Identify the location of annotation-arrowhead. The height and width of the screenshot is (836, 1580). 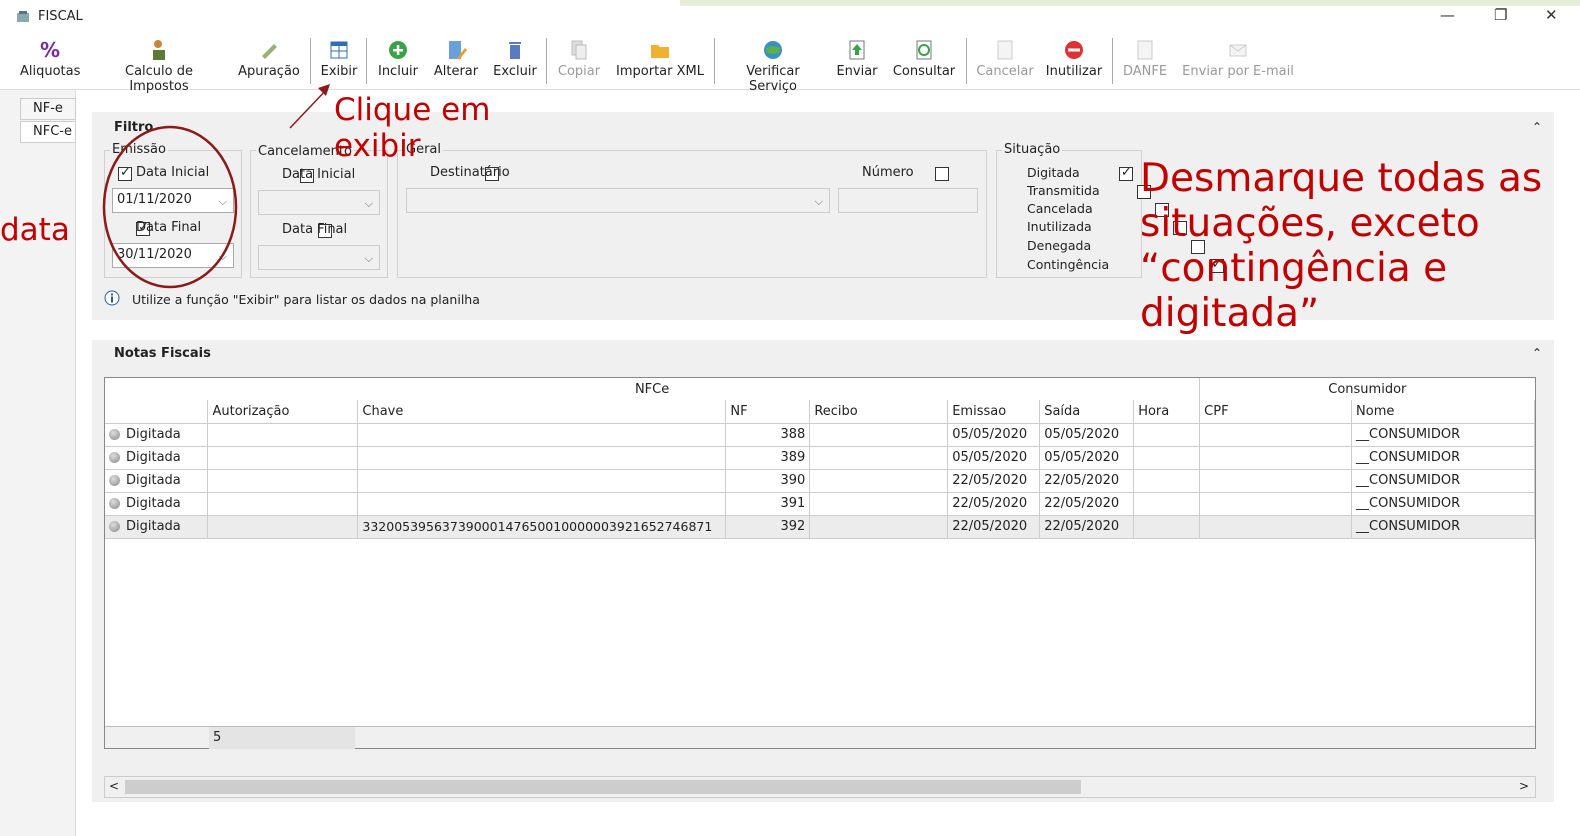
(324, 90).